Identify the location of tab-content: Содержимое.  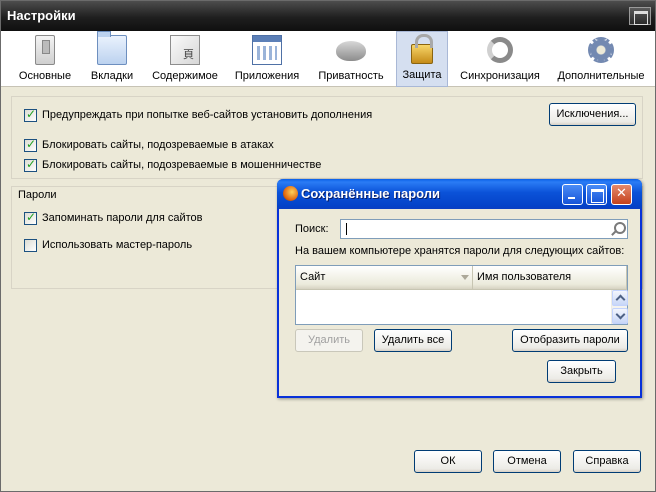
(185, 59).